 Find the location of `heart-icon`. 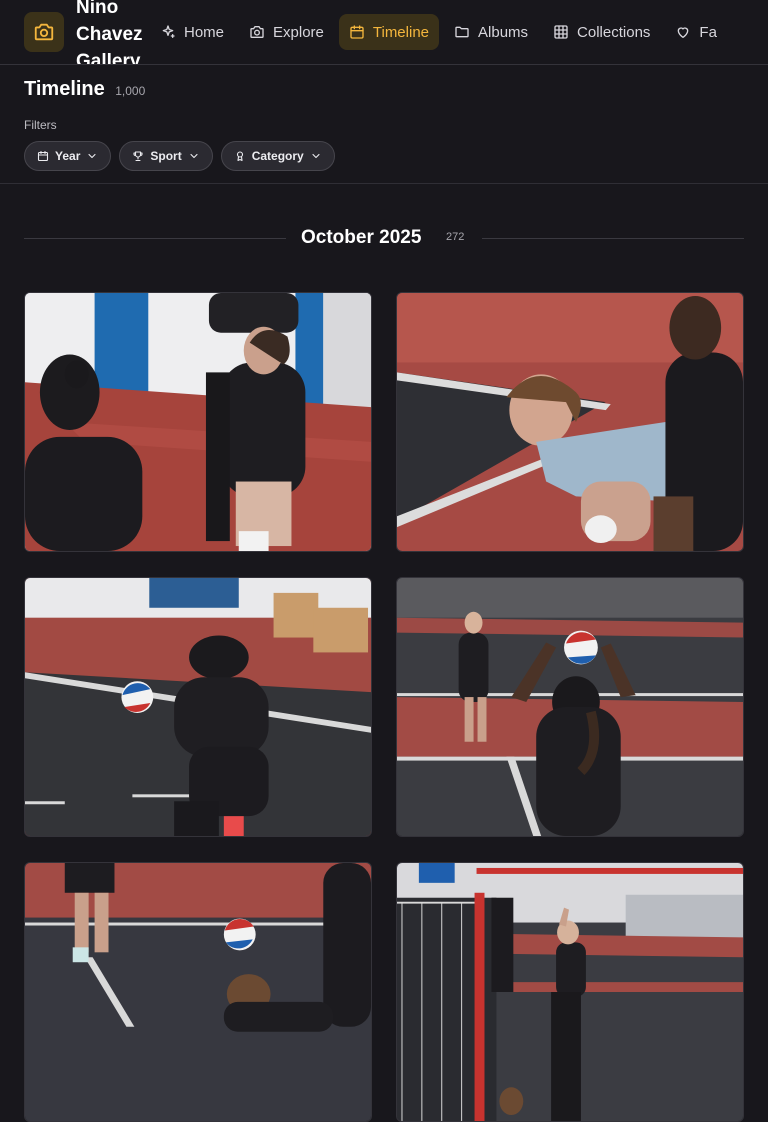

heart-icon is located at coordinates (683, 32).